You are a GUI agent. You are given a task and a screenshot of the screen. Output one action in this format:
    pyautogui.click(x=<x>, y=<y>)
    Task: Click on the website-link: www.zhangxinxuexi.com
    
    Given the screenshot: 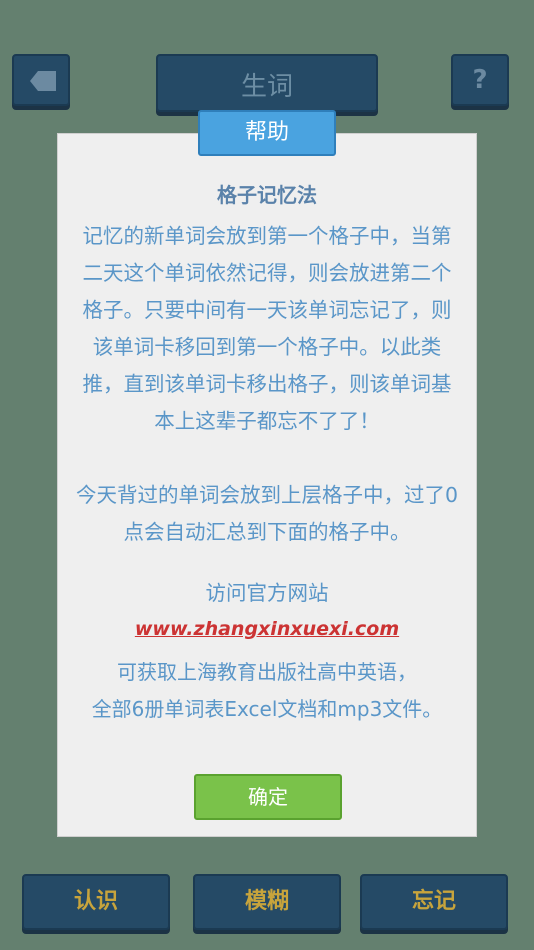 What is the action you would take?
    pyautogui.click(x=267, y=629)
    